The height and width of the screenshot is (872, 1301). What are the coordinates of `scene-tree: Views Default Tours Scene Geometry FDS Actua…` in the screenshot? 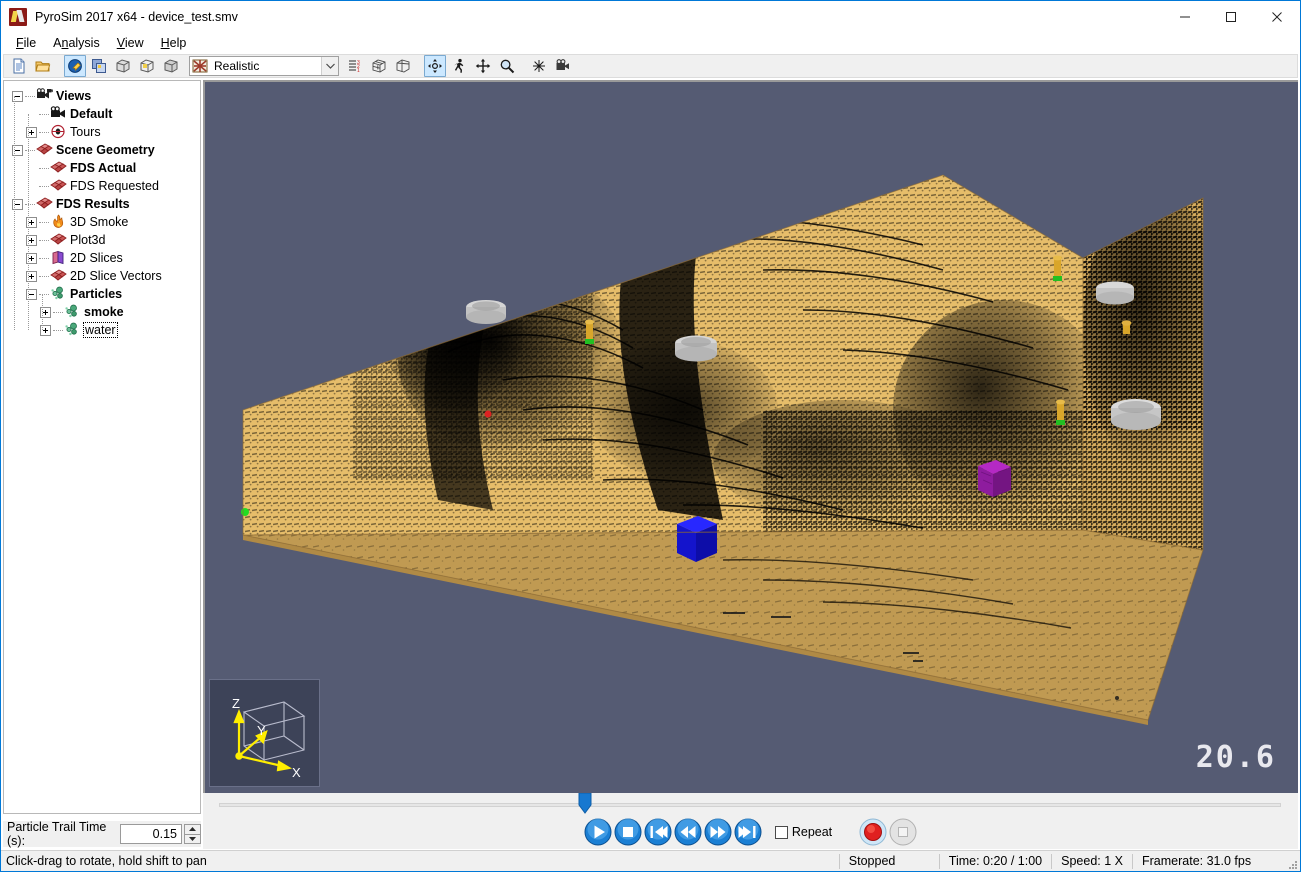 It's located at (102, 210).